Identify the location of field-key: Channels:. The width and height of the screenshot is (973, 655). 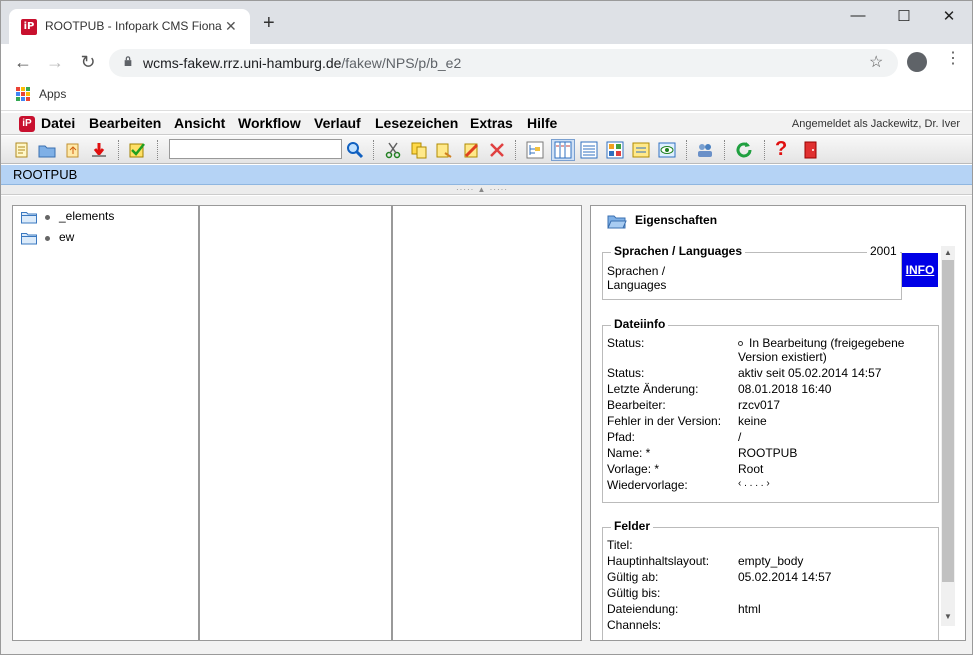
(634, 625).